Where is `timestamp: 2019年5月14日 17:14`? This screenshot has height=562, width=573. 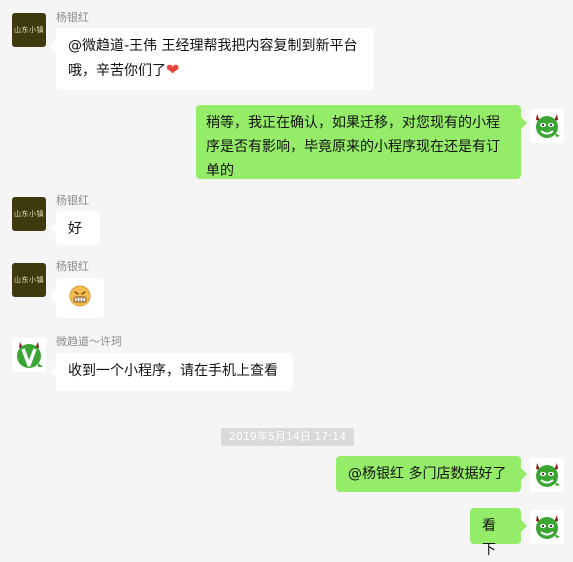
timestamp: 2019年5月14日 17:14 is located at coordinates (287, 437).